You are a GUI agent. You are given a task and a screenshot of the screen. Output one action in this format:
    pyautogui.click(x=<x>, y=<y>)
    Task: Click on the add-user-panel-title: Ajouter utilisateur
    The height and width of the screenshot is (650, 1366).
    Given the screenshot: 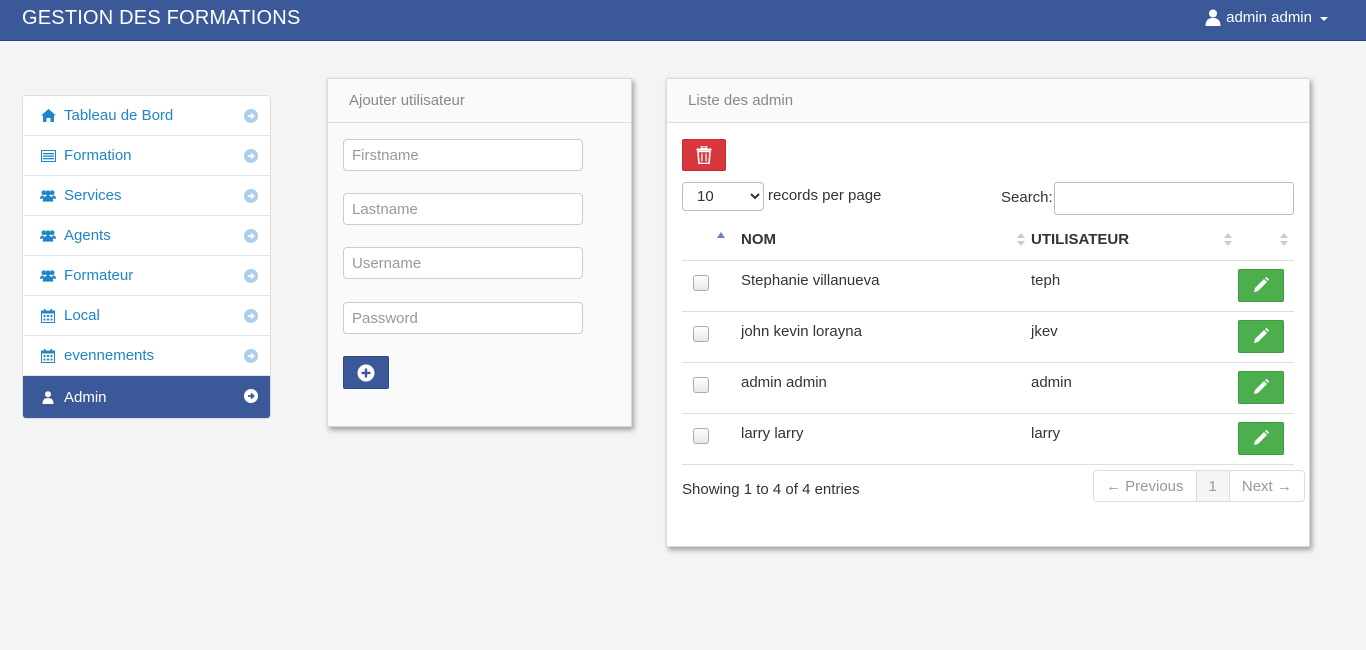 What is the action you would take?
    pyautogui.click(x=479, y=101)
    